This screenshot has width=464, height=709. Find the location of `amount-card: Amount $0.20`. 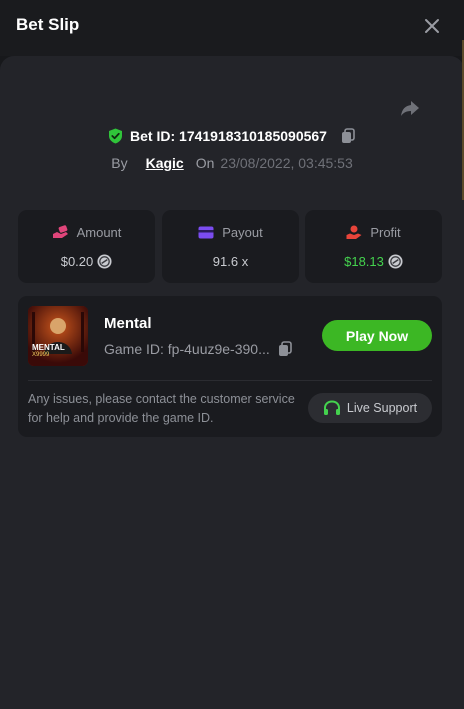

amount-card: Amount $0.20 is located at coordinates (86, 246).